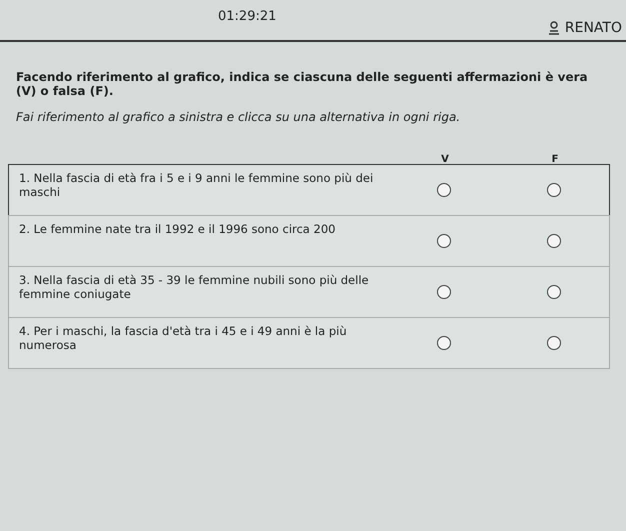  Describe the element at coordinates (239, 117) in the screenshot. I see `question-hint: Fai riferimento al grafico a sinistra e clicca su una alternativa in ogni riga.` at that location.